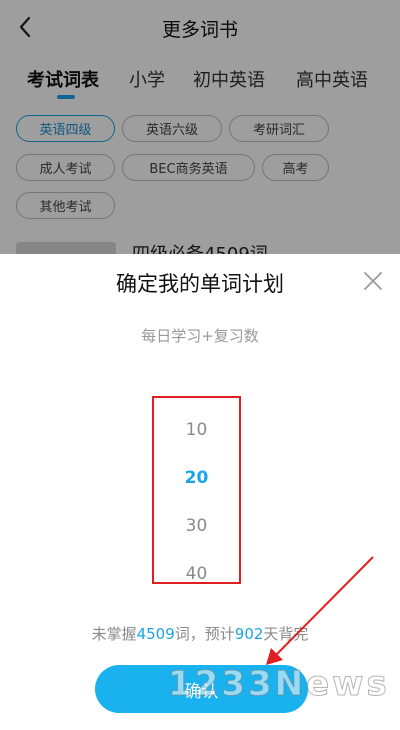 The width and height of the screenshot is (400, 730). I want to click on dialog-title: 确定我的单词计划, so click(200, 284).